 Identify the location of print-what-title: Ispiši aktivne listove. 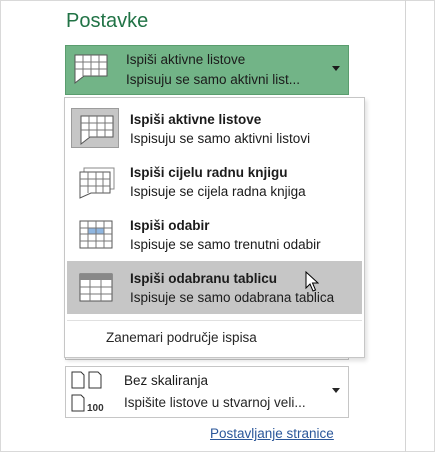
(186, 59).